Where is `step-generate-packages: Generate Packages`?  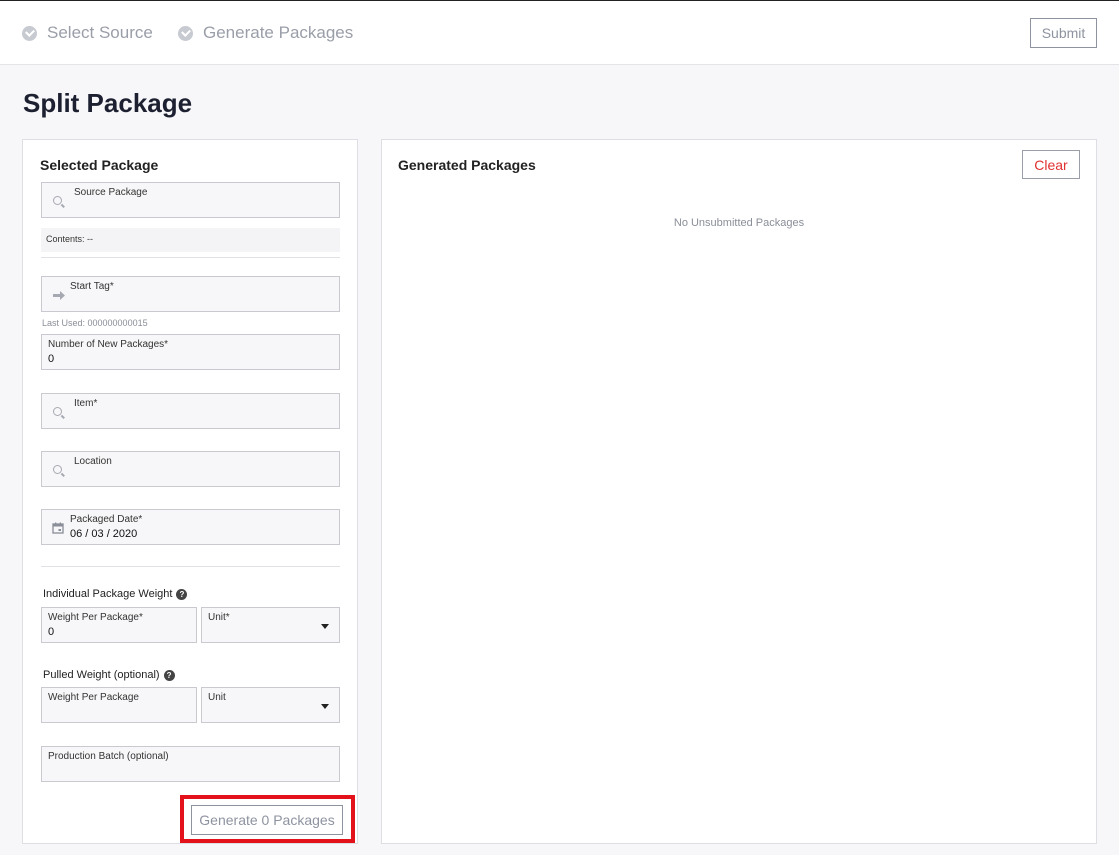
step-generate-packages: Generate Packages is located at coordinates (265, 33).